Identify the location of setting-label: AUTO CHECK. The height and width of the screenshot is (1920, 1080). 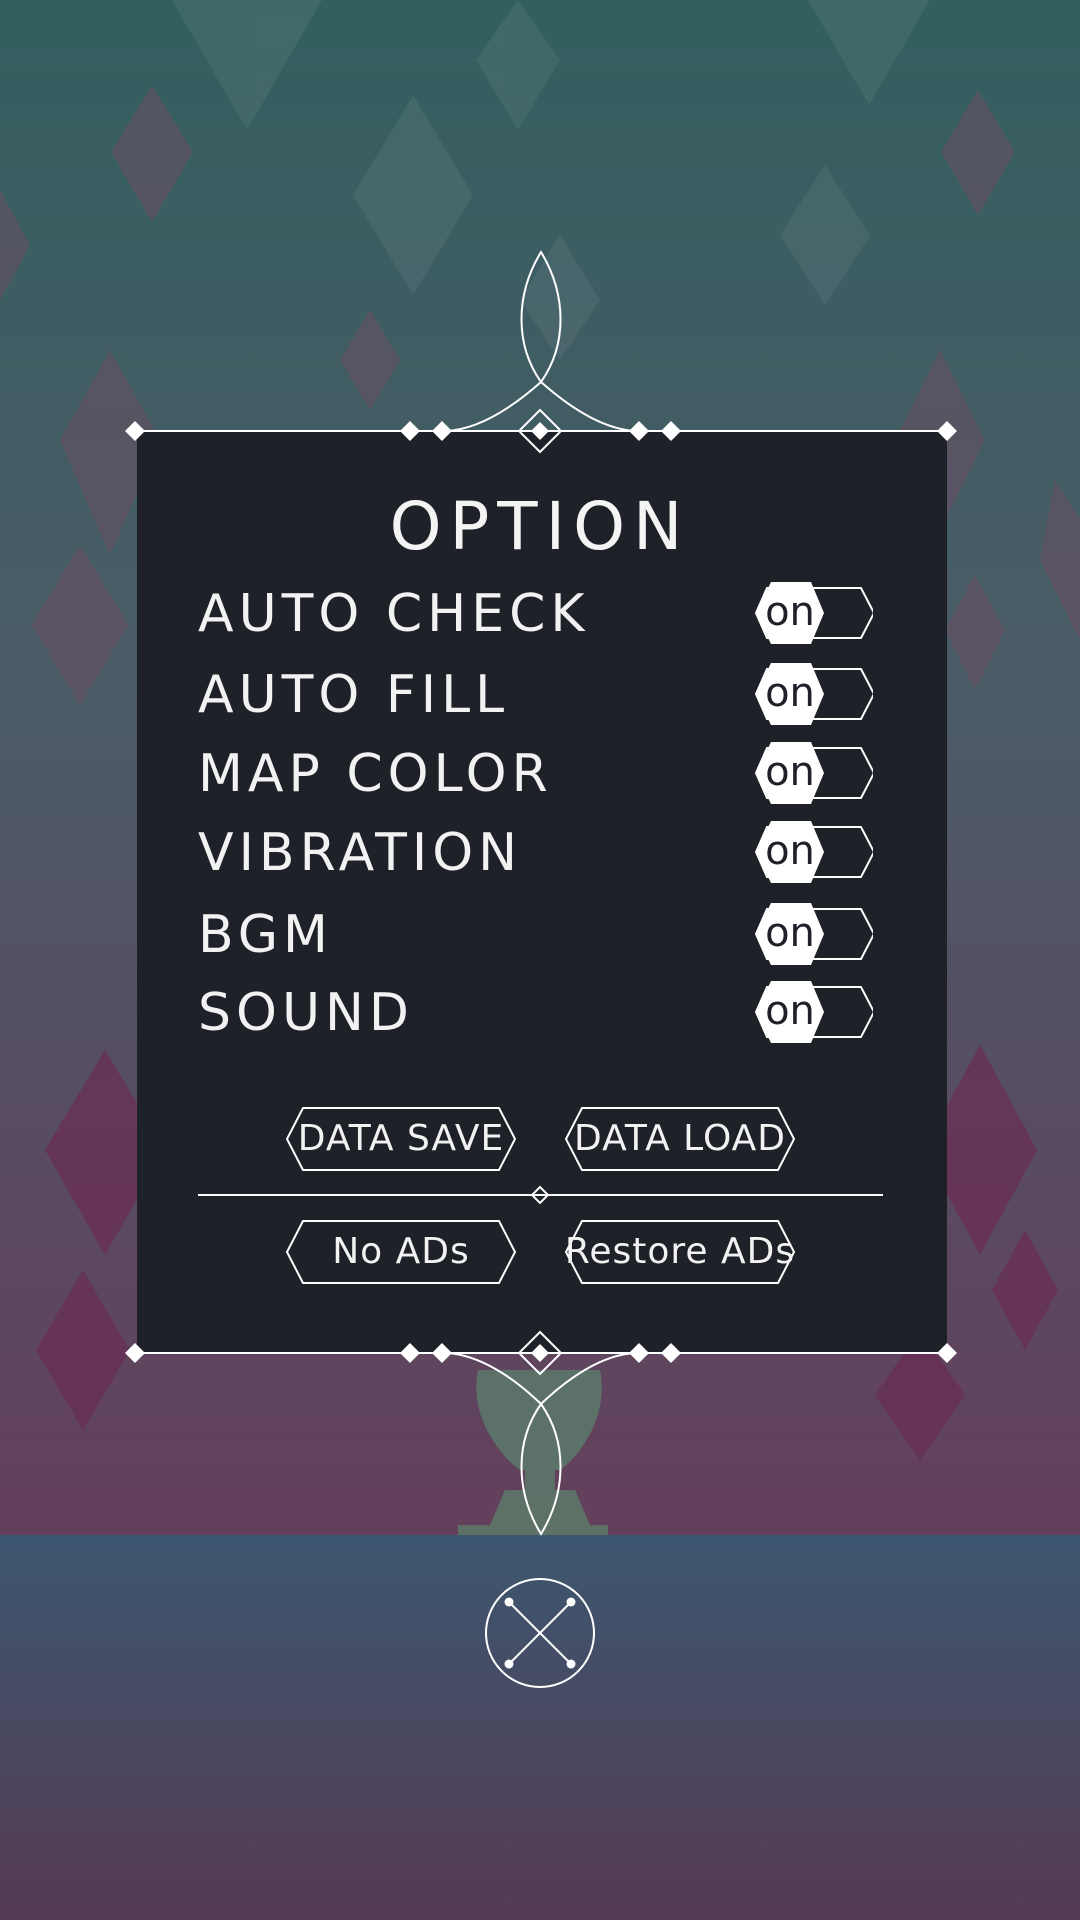
(394, 614).